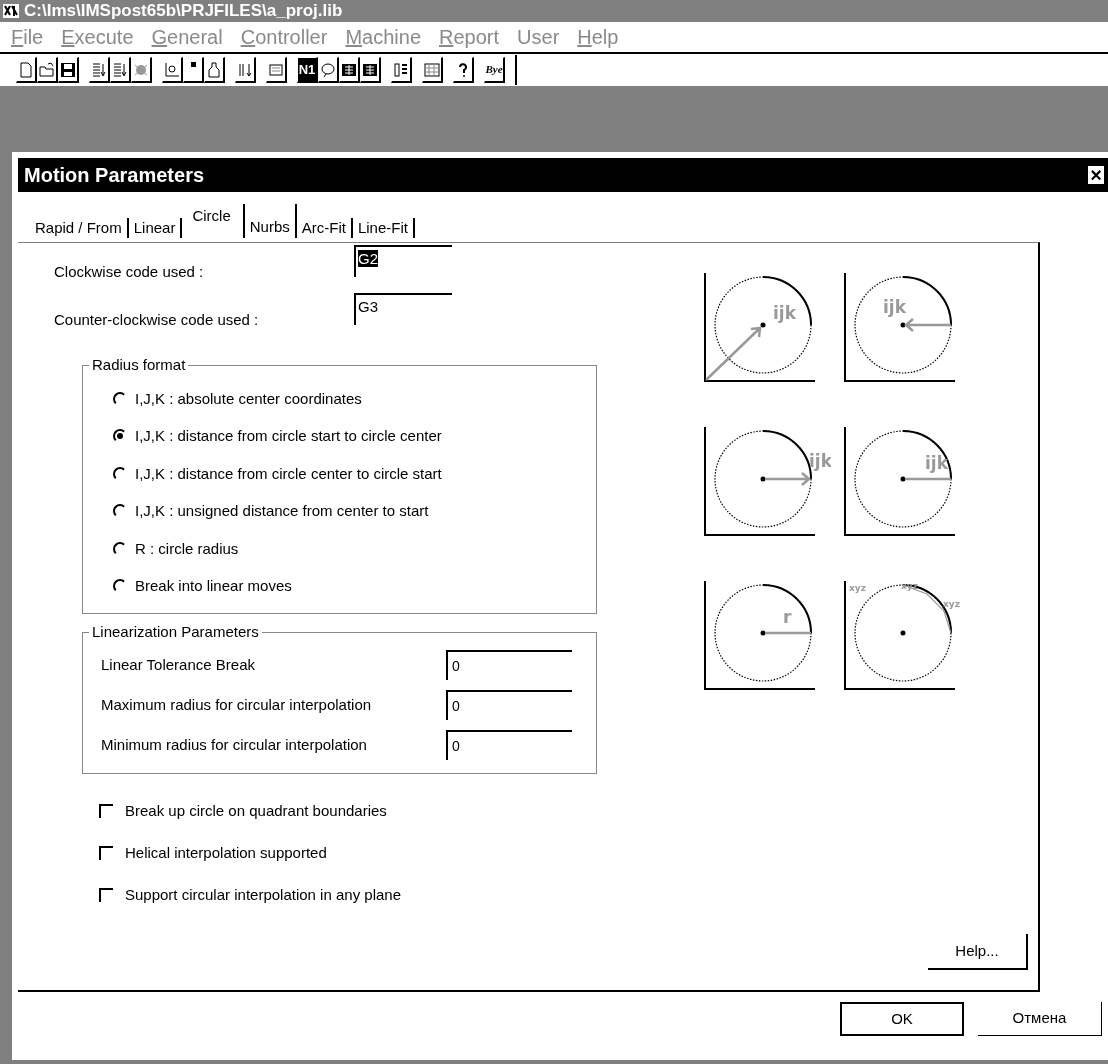 The height and width of the screenshot is (1064, 1108). What do you see at coordinates (248, 398) in the screenshot?
I see `radio-label: I,J,K : absolute center coordinates` at bounding box center [248, 398].